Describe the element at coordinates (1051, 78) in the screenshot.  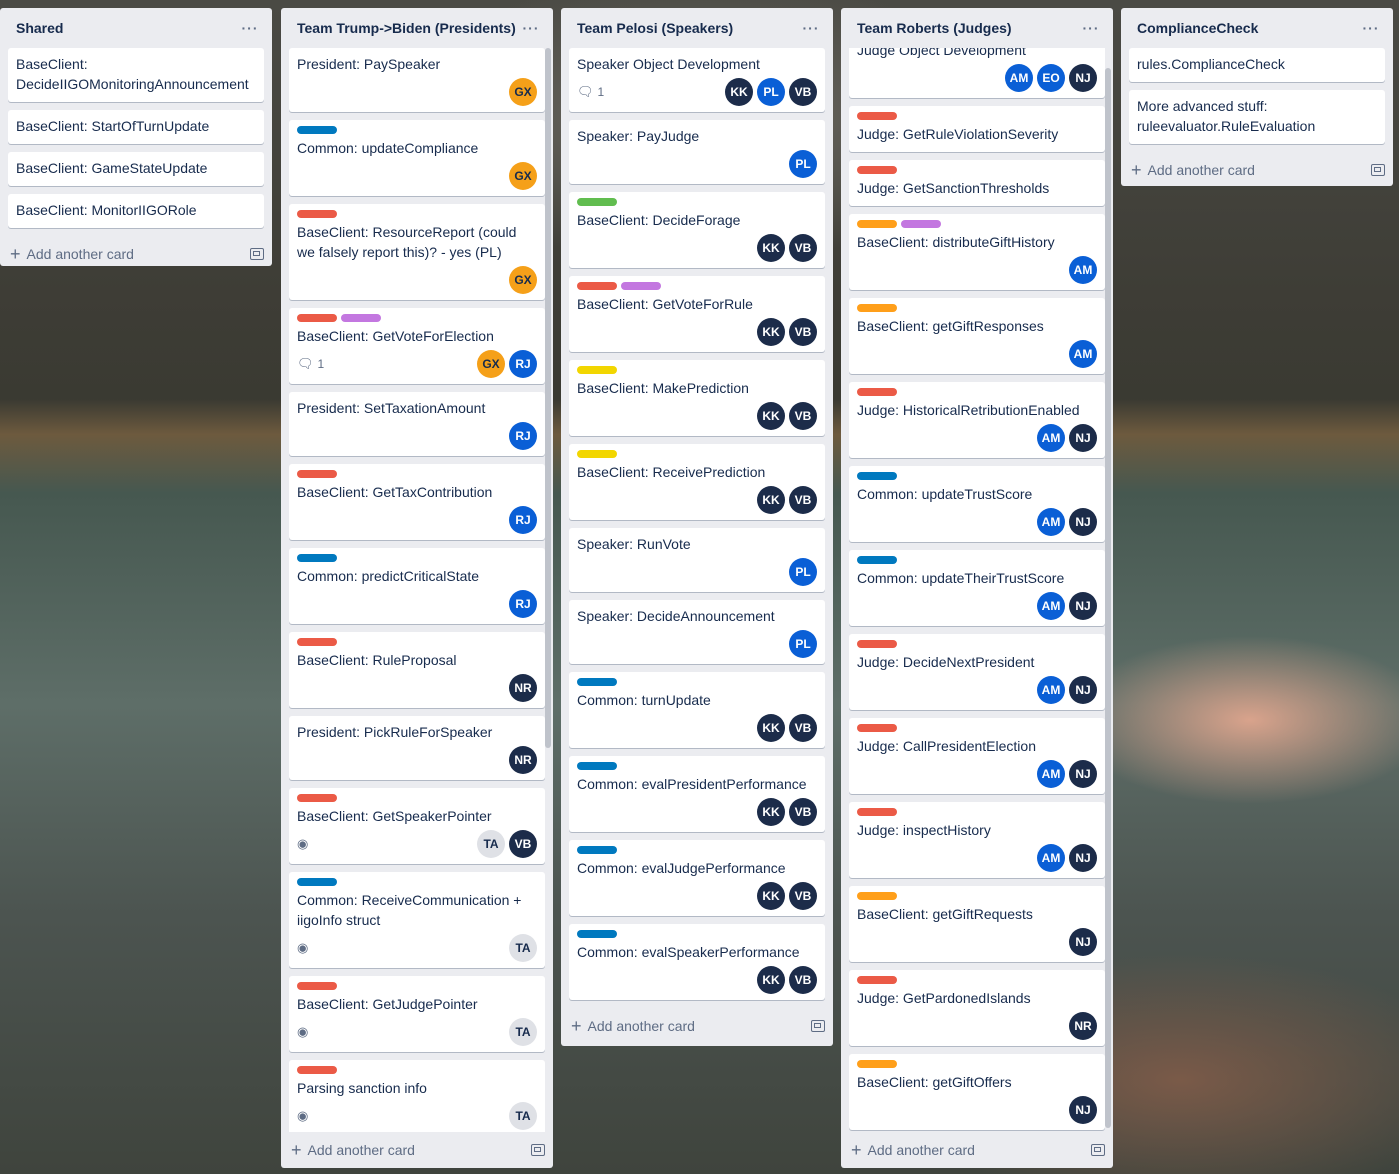
I see `avatar: EO` at that location.